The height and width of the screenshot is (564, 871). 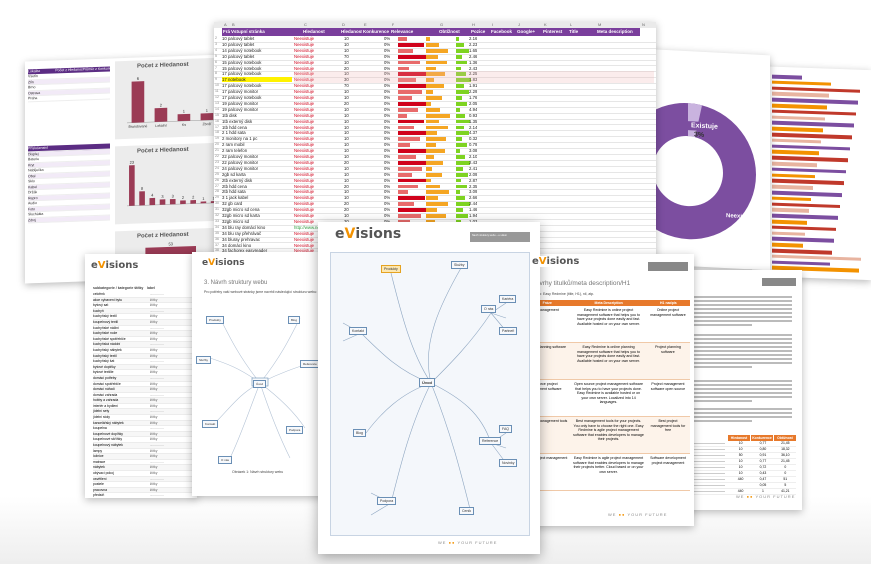 I want to click on mindmap-center-node: Úvod, so click(x=427, y=382).